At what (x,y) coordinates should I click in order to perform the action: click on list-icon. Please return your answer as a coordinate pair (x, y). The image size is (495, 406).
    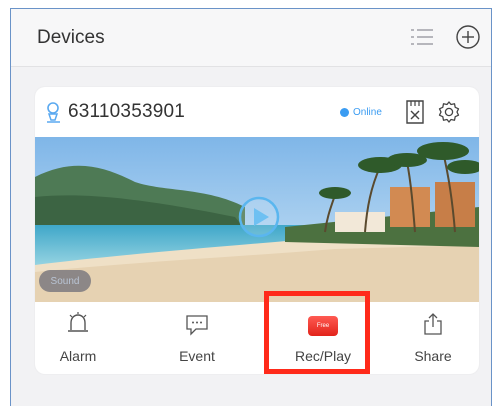
    Looking at the image, I should click on (422, 37).